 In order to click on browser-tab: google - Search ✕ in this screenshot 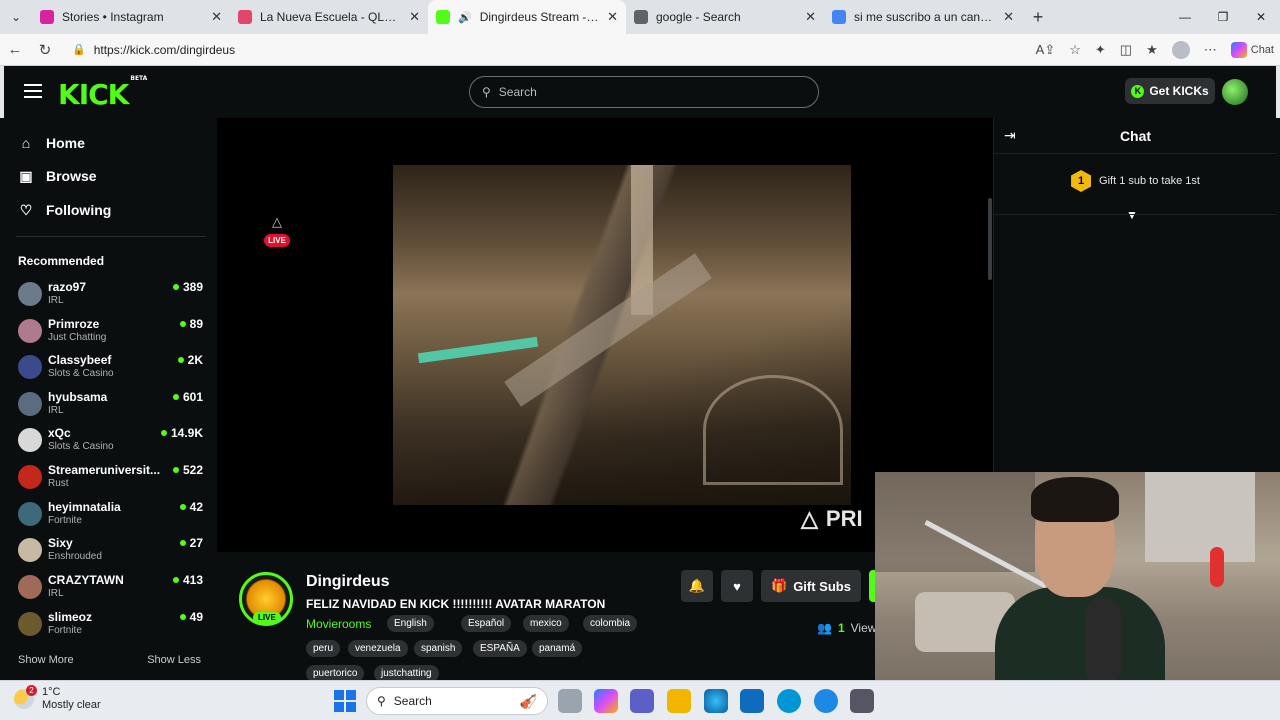, I will do `click(725, 17)`.